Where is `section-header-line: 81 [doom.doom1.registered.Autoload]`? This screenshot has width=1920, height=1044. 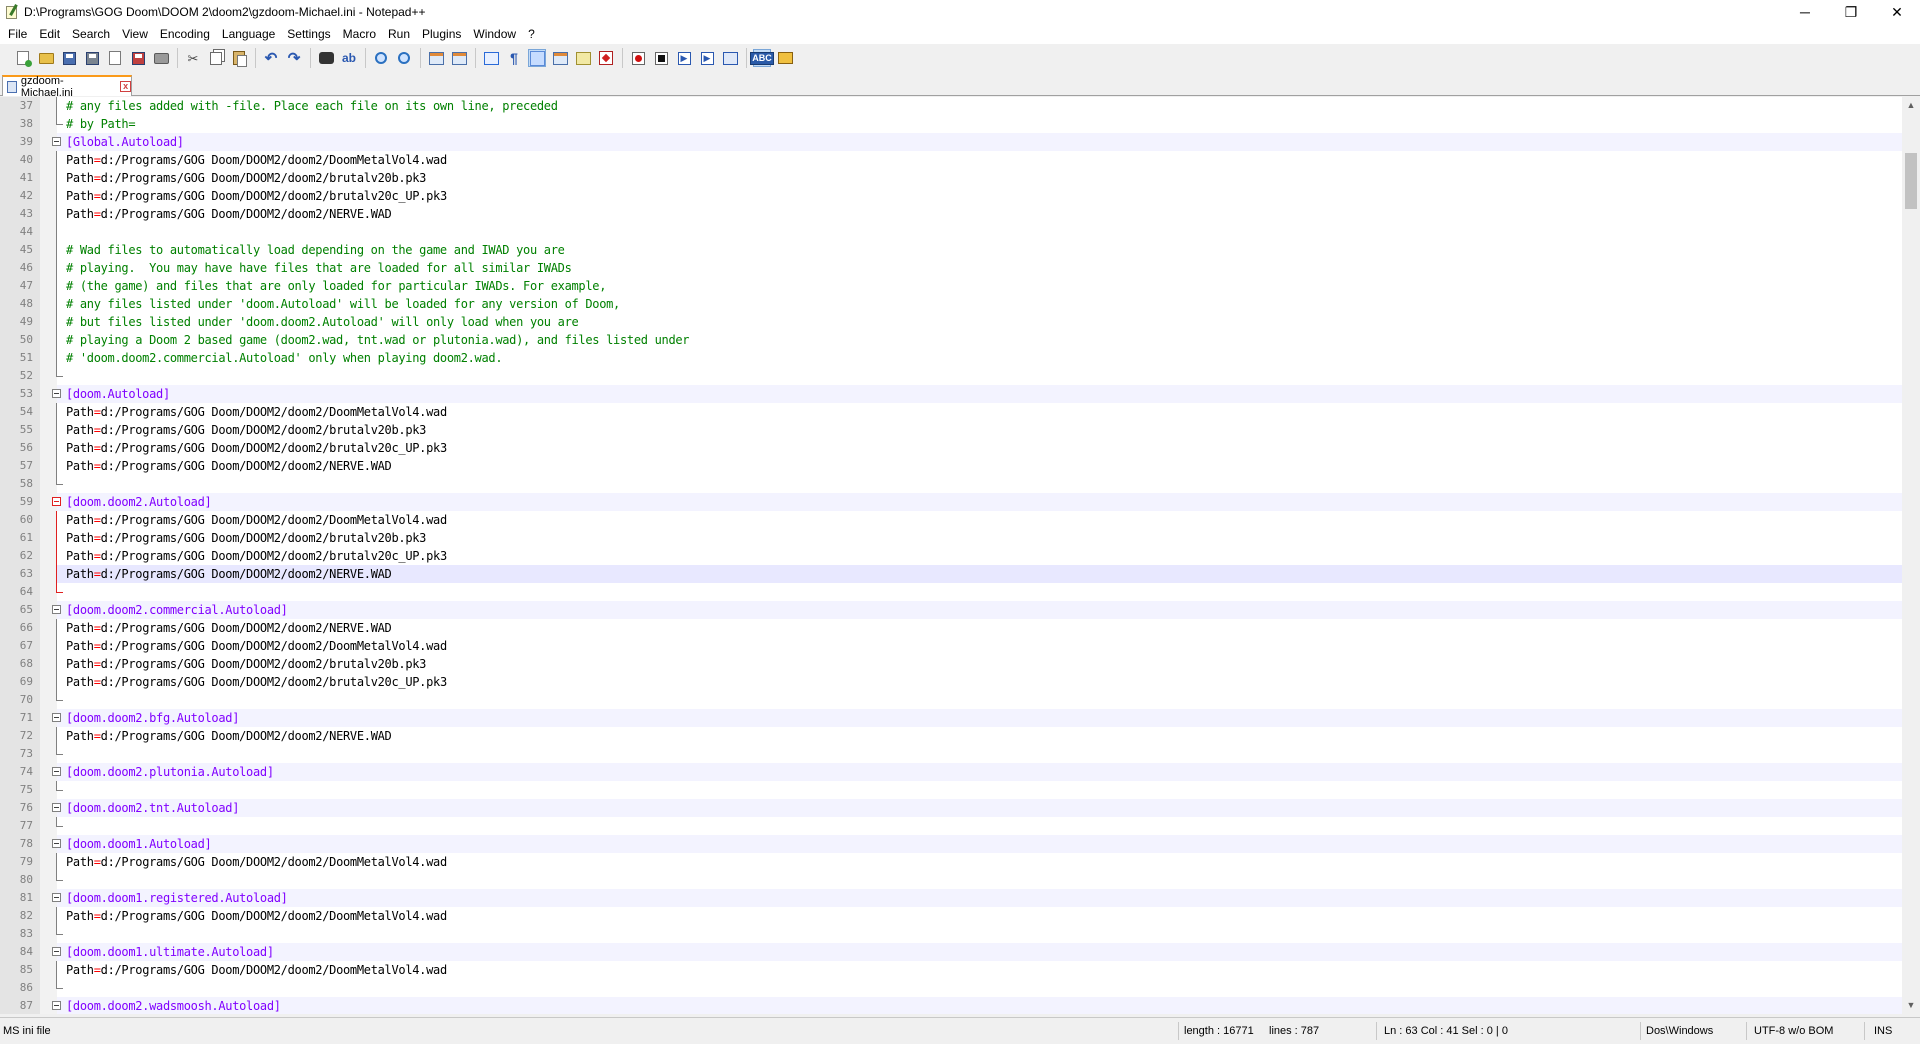 section-header-line: 81 [doom.doom1.registered.Autoload] is located at coordinates (951, 898).